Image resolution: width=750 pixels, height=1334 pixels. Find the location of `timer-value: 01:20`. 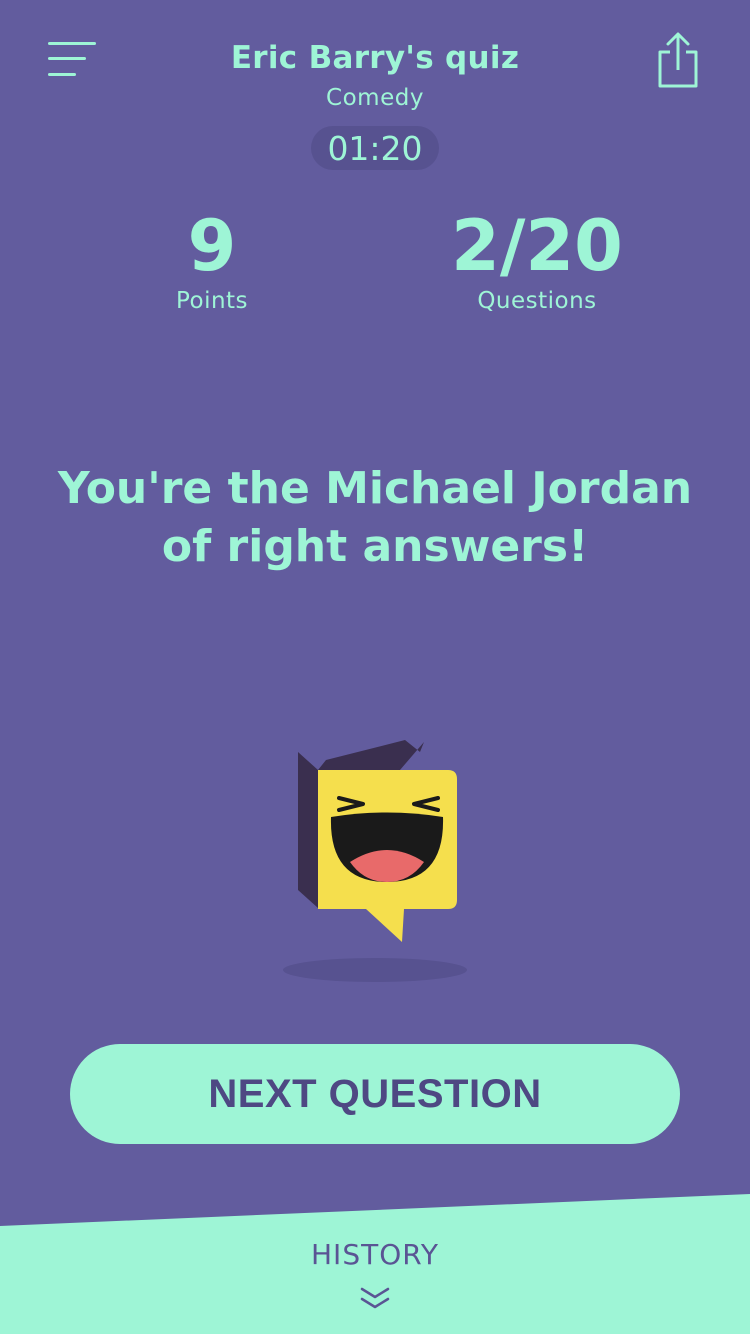

timer-value: 01:20 is located at coordinates (375, 148).